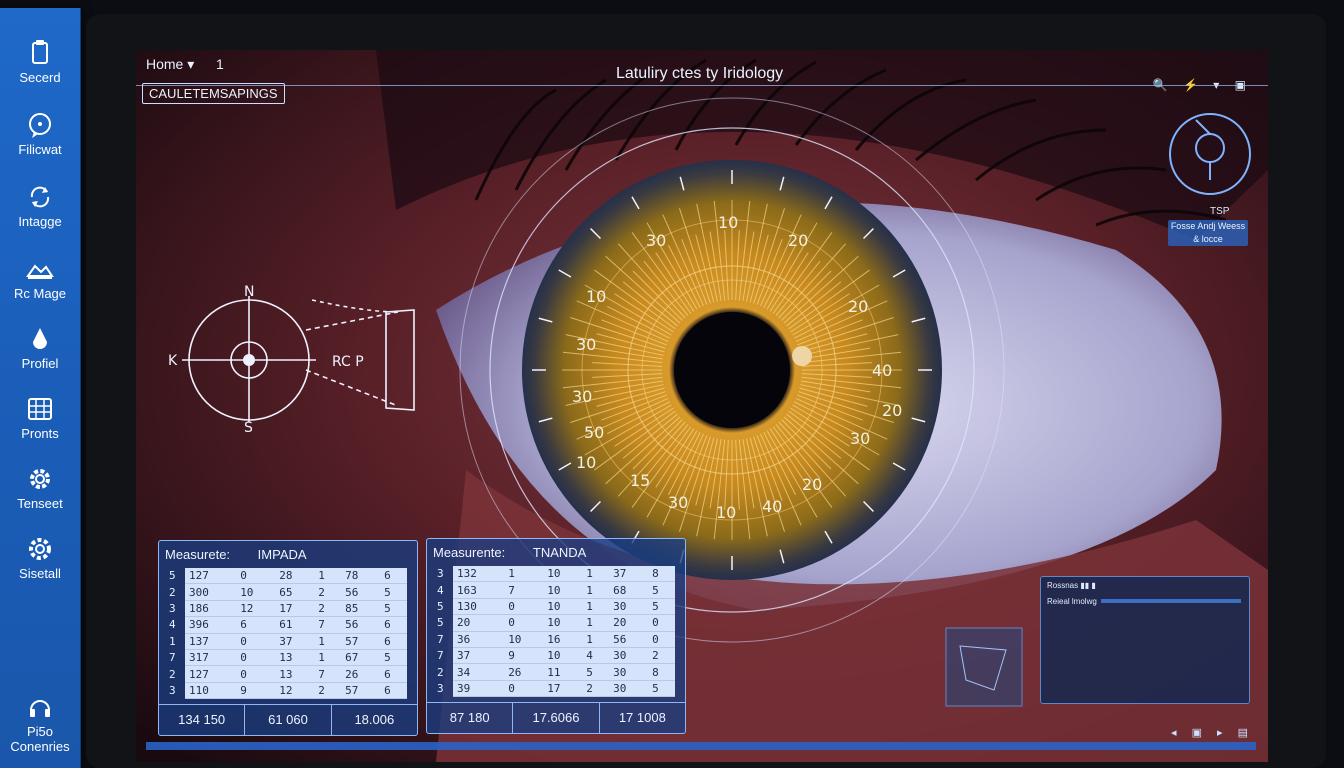 The height and width of the screenshot is (768, 1344). I want to click on footer-value: 87 180, so click(470, 718).